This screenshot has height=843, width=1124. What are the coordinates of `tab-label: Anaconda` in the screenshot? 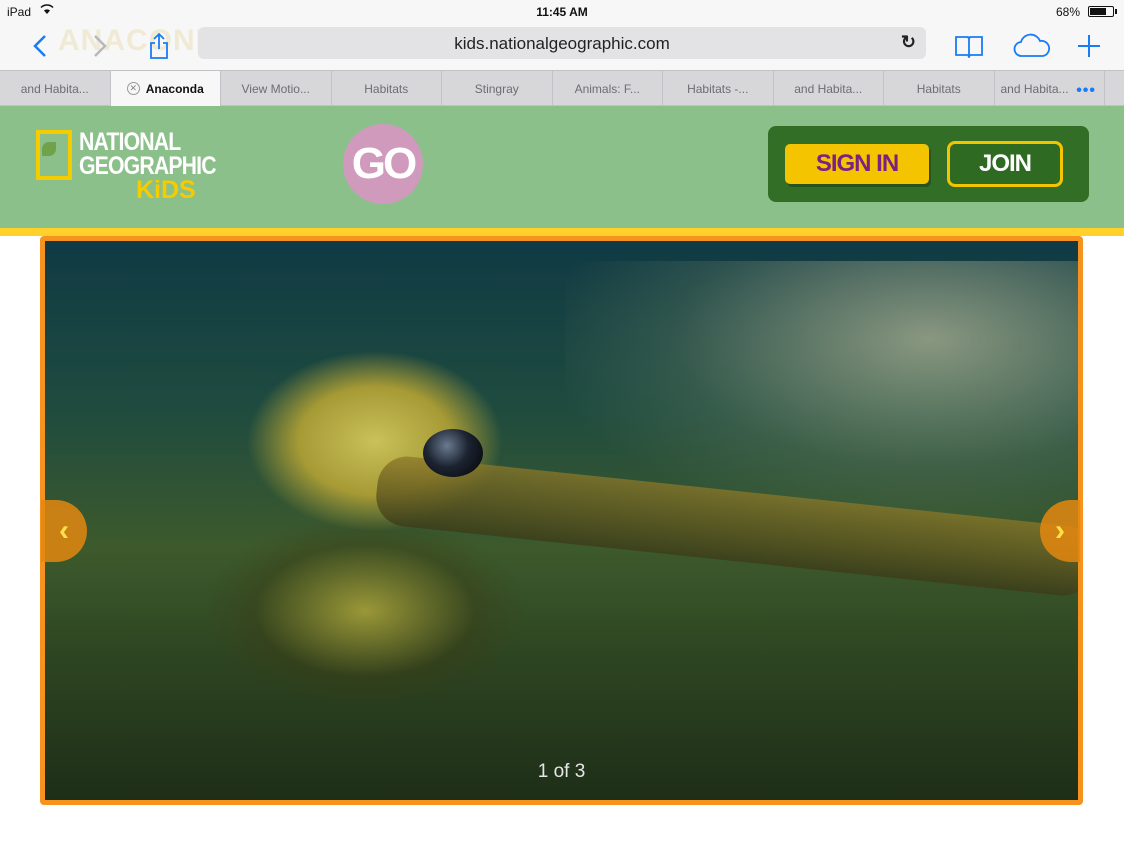 It's located at (174, 88).